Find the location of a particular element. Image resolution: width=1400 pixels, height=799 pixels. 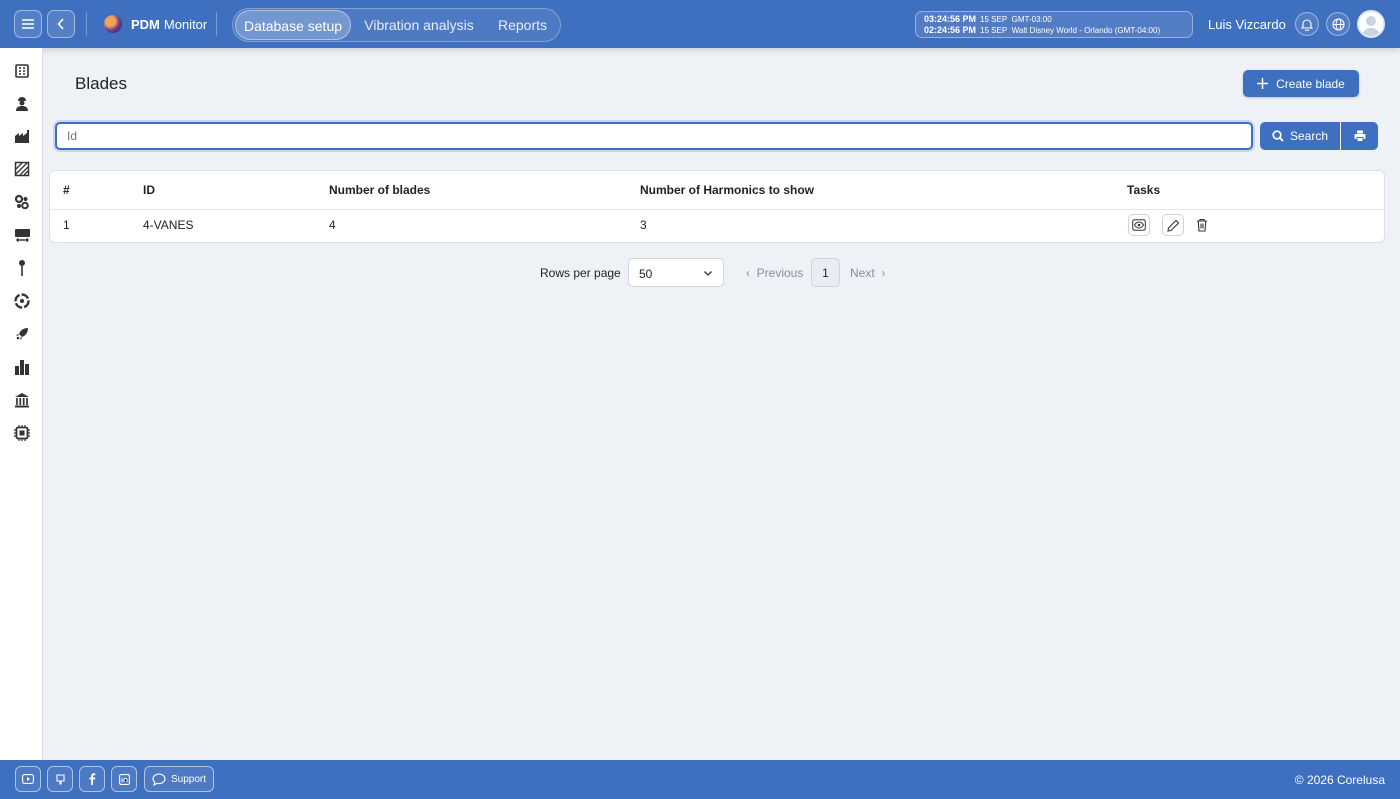

sidebar-item-areas is located at coordinates (22, 169).